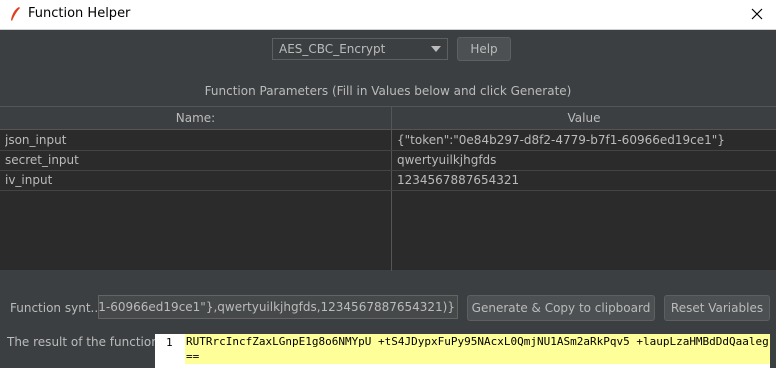  Describe the element at coordinates (36, 140) in the screenshot. I see `param-name: json_input` at that location.